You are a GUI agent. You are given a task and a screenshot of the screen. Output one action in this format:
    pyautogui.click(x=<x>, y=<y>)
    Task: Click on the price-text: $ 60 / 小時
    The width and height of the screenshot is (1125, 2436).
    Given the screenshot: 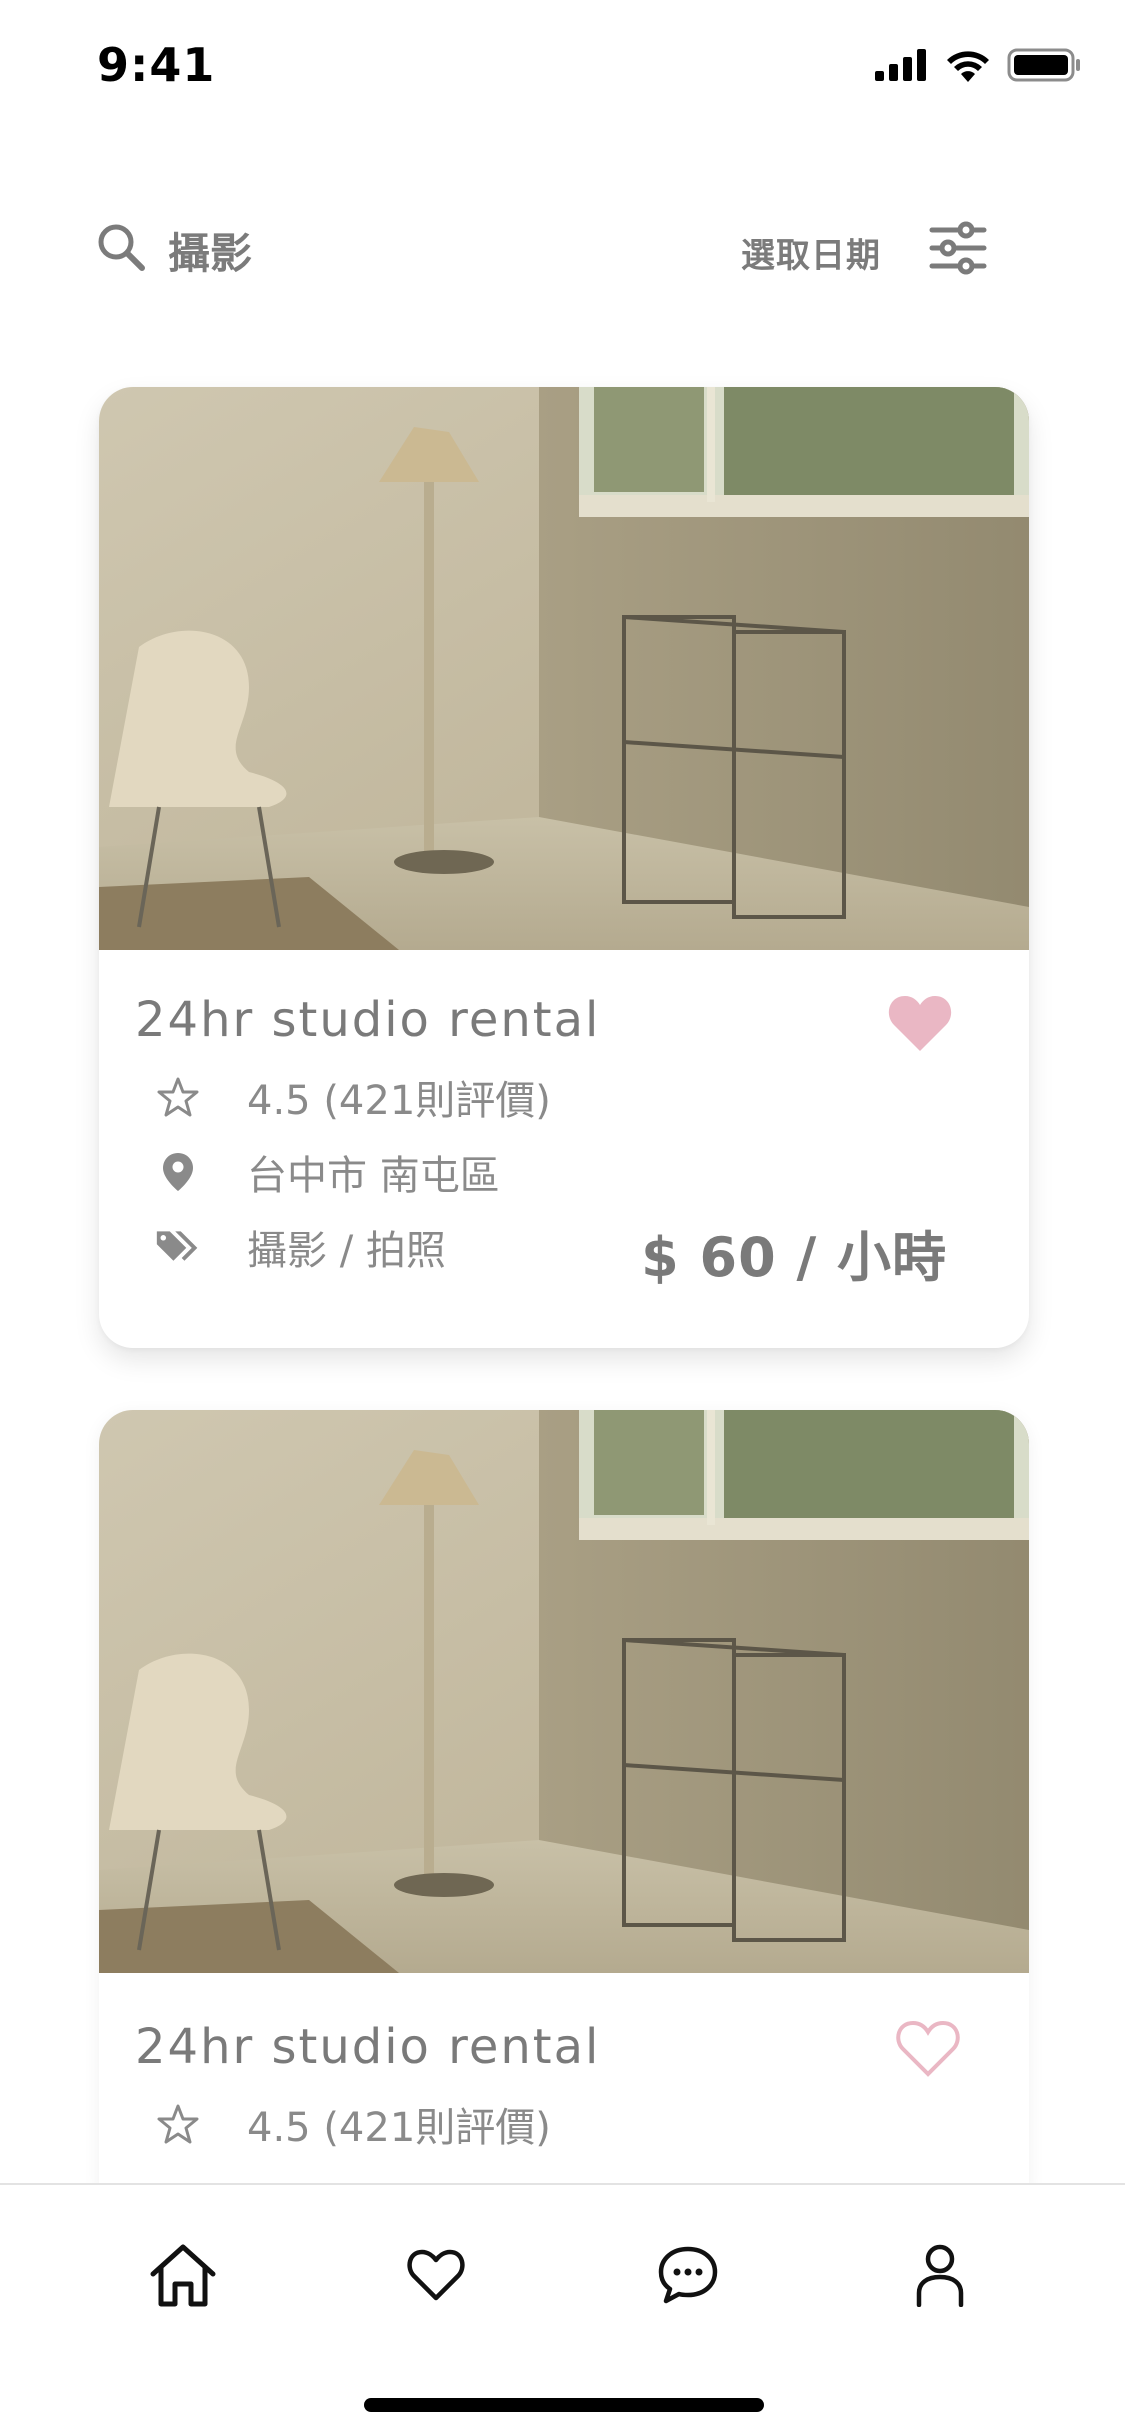 What is the action you would take?
    pyautogui.click(x=794, y=1257)
    